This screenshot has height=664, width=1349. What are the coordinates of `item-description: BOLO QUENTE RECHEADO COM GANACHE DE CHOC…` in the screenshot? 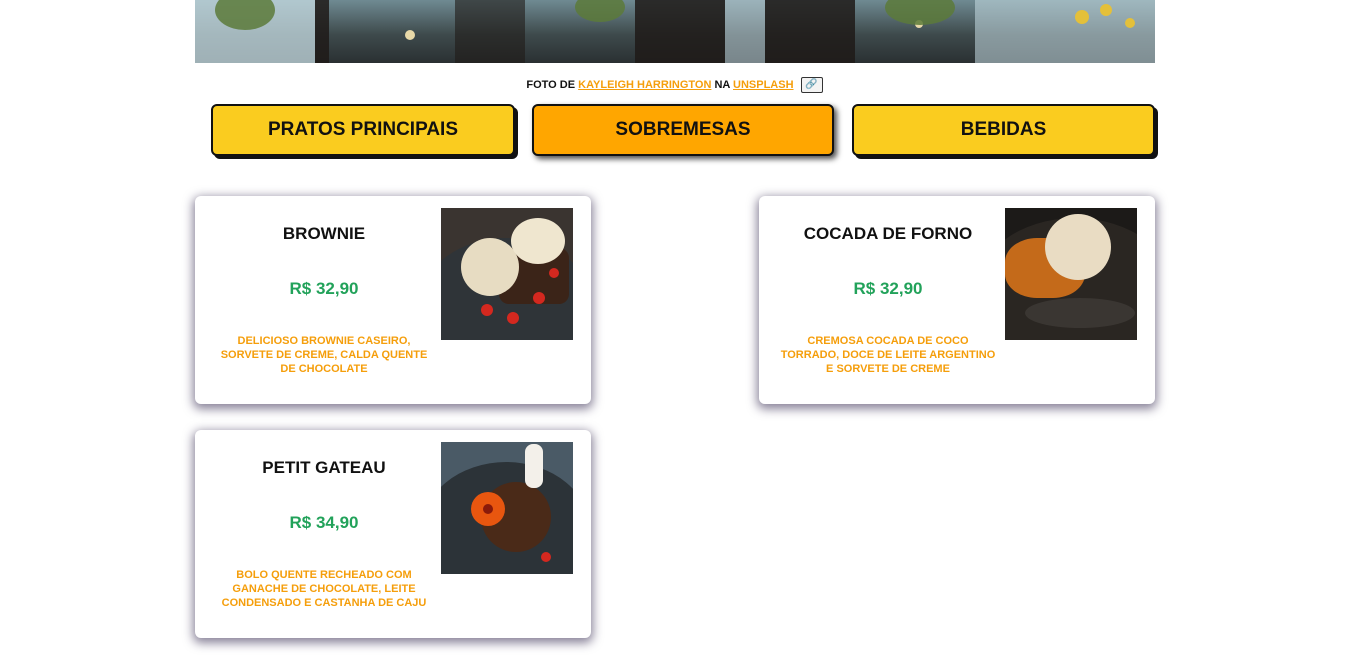 It's located at (324, 589).